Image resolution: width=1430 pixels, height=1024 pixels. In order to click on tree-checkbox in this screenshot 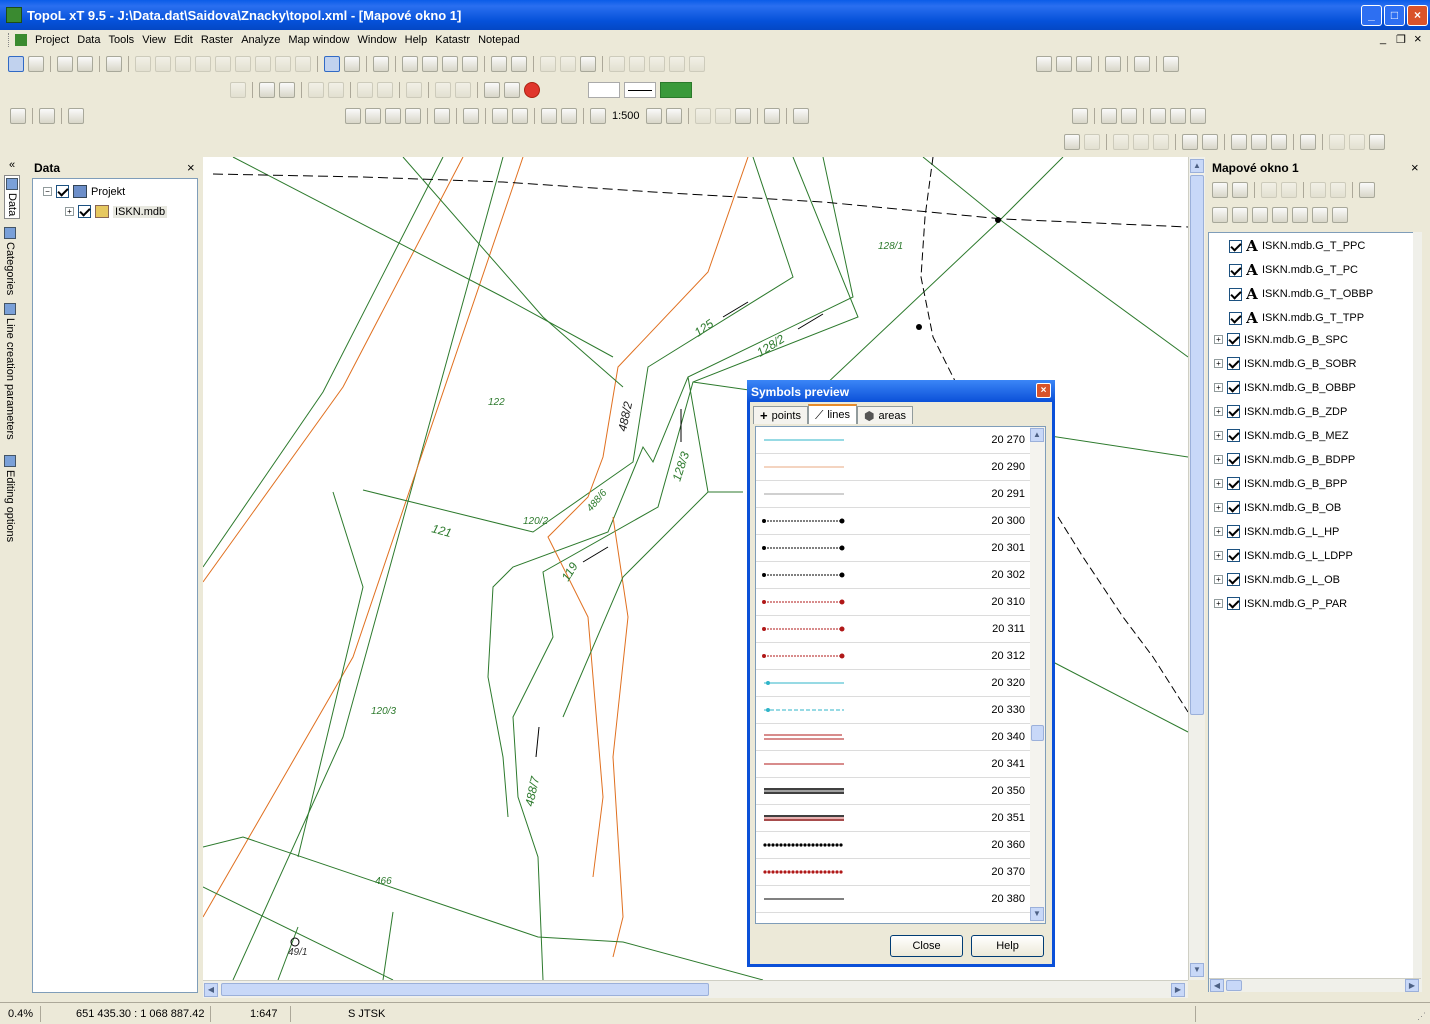, I will do `click(62, 191)`.